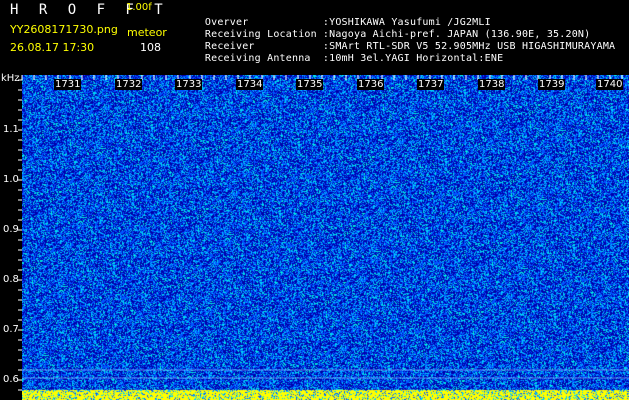 The image size is (629, 400). Describe the element at coordinates (68, 84) in the screenshot. I see `time-label: 1731` at that location.